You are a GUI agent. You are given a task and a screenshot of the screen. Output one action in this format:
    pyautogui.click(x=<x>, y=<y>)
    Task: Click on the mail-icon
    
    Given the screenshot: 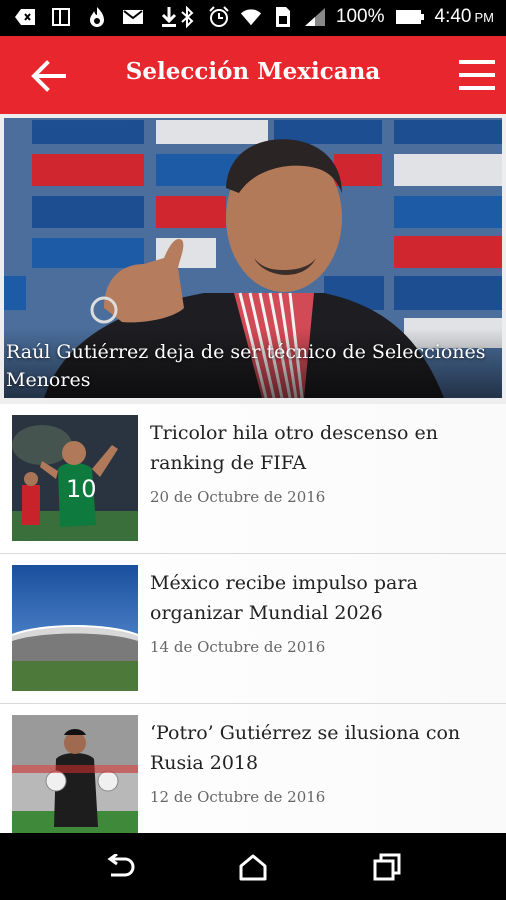 What is the action you would take?
    pyautogui.click(x=133, y=17)
    